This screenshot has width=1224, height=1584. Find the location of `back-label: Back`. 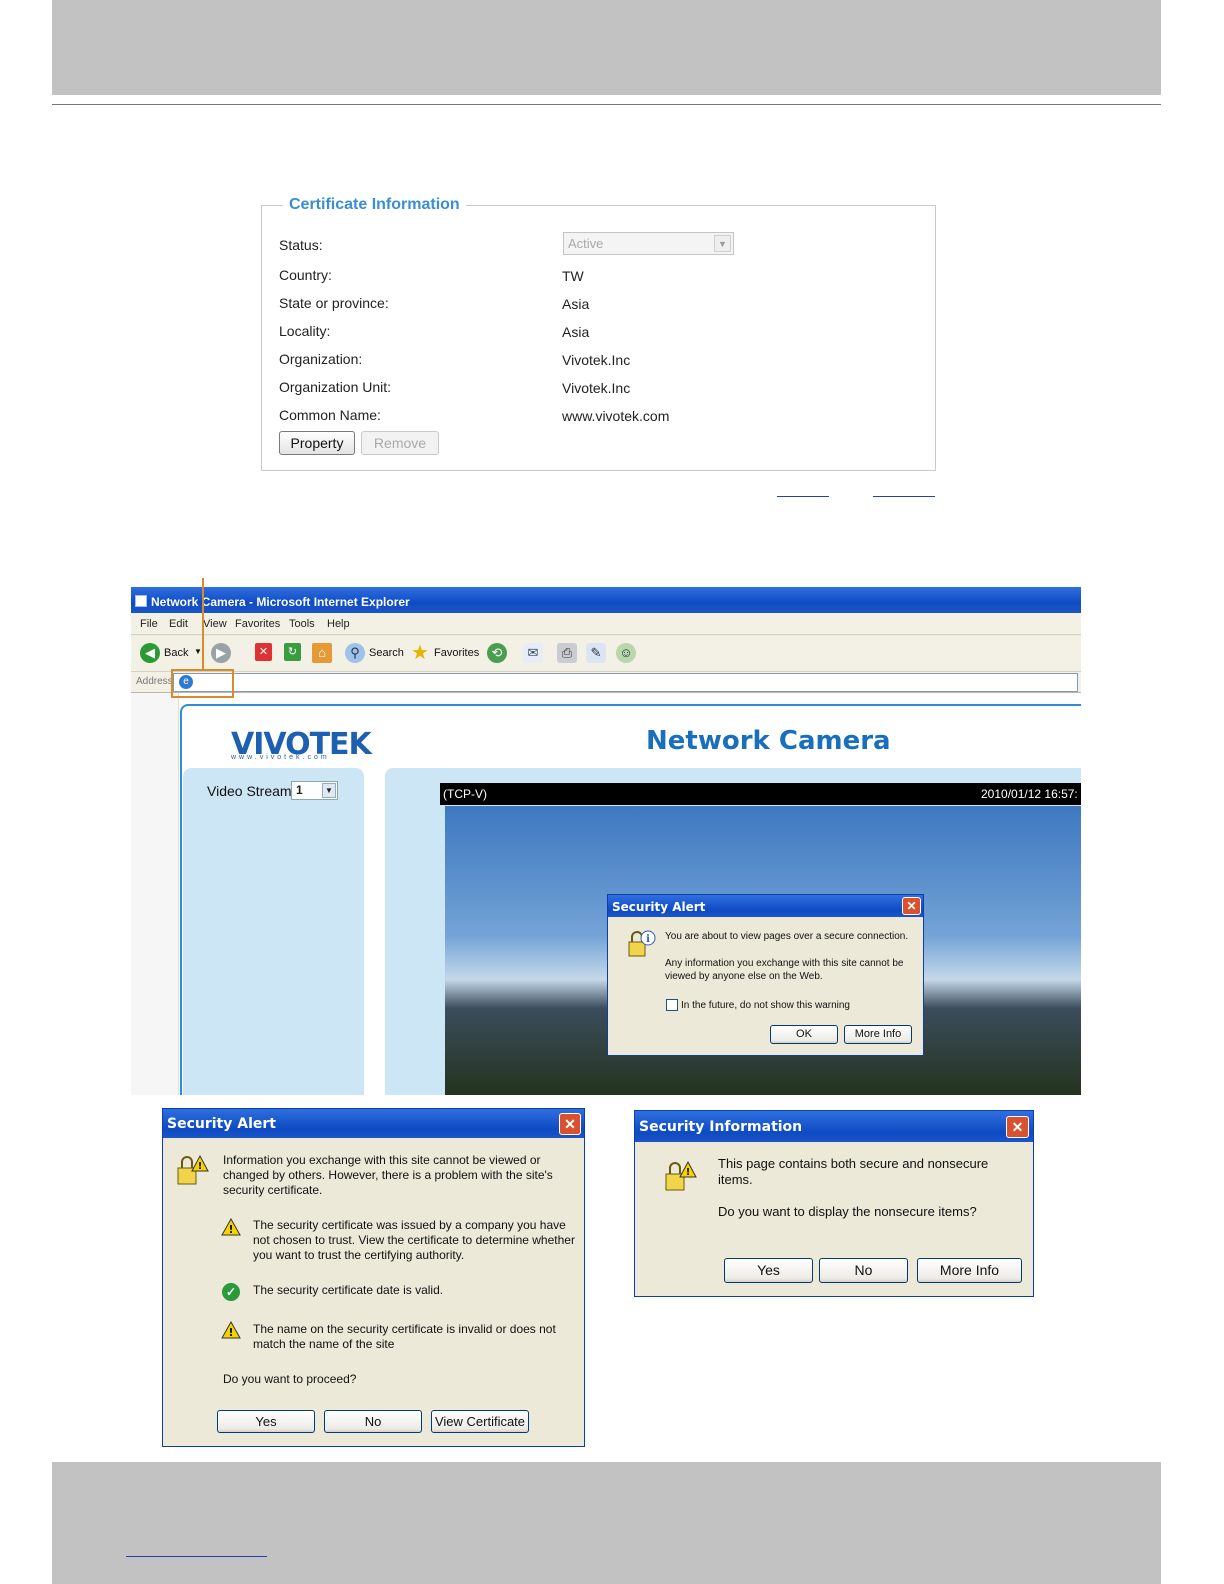

back-label: Back is located at coordinates (176, 653).